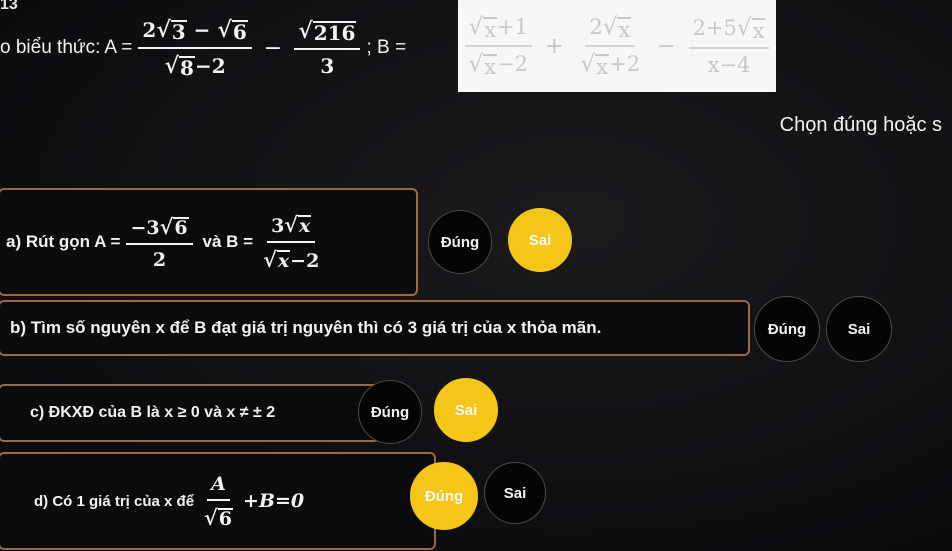  What do you see at coordinates (554, 46) in the screenshot?
I see `plus-operator: +` at bounding box center [554, 46].